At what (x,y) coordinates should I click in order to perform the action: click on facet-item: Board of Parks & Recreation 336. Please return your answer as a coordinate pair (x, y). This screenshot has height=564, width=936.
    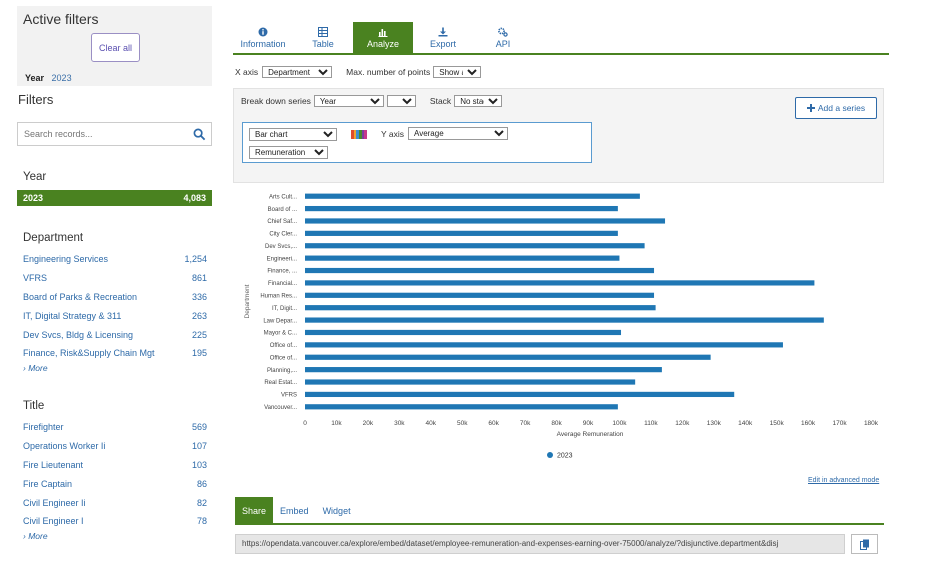
    Looking at the image, I should click on (115, 297).